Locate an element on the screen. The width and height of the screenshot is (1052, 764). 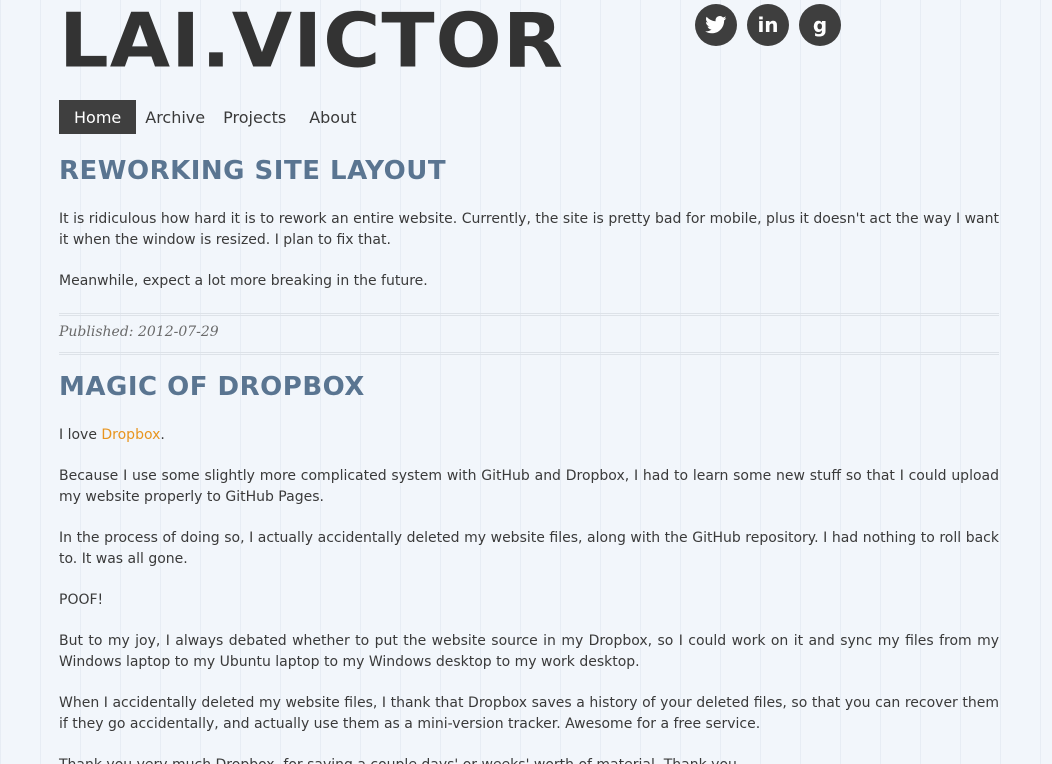
twitter-button is located at coordinates (716, 25).